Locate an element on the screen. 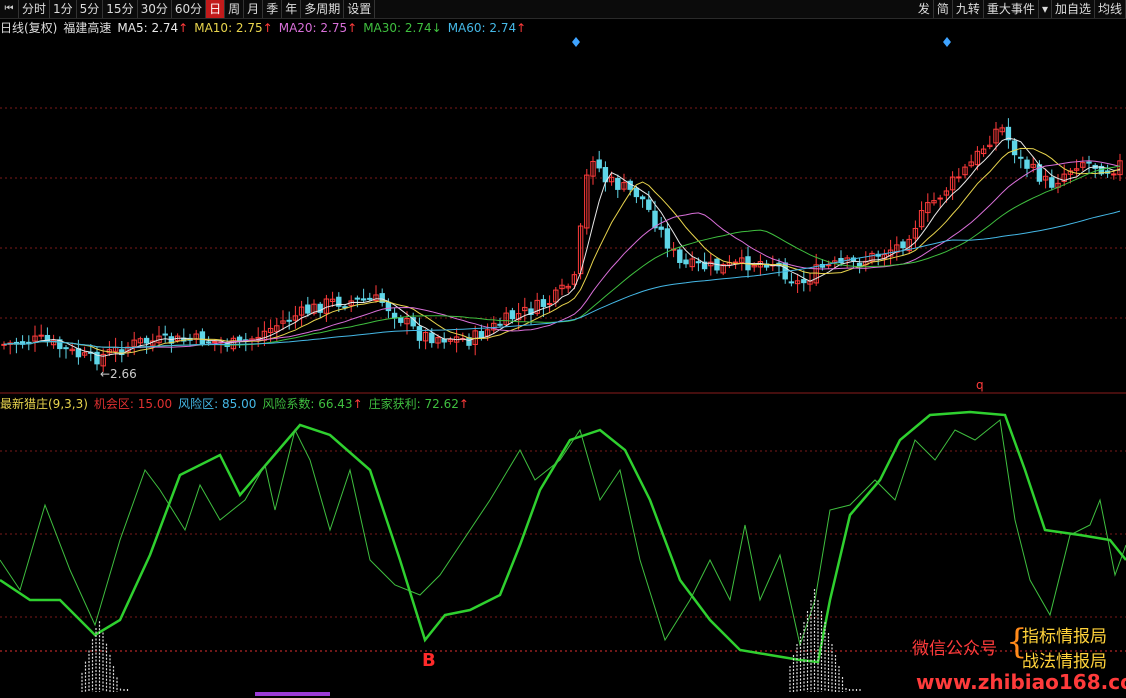 This screenshot has width=1126, height=698. signal-b-label: B is located at coordinates (429, 660).